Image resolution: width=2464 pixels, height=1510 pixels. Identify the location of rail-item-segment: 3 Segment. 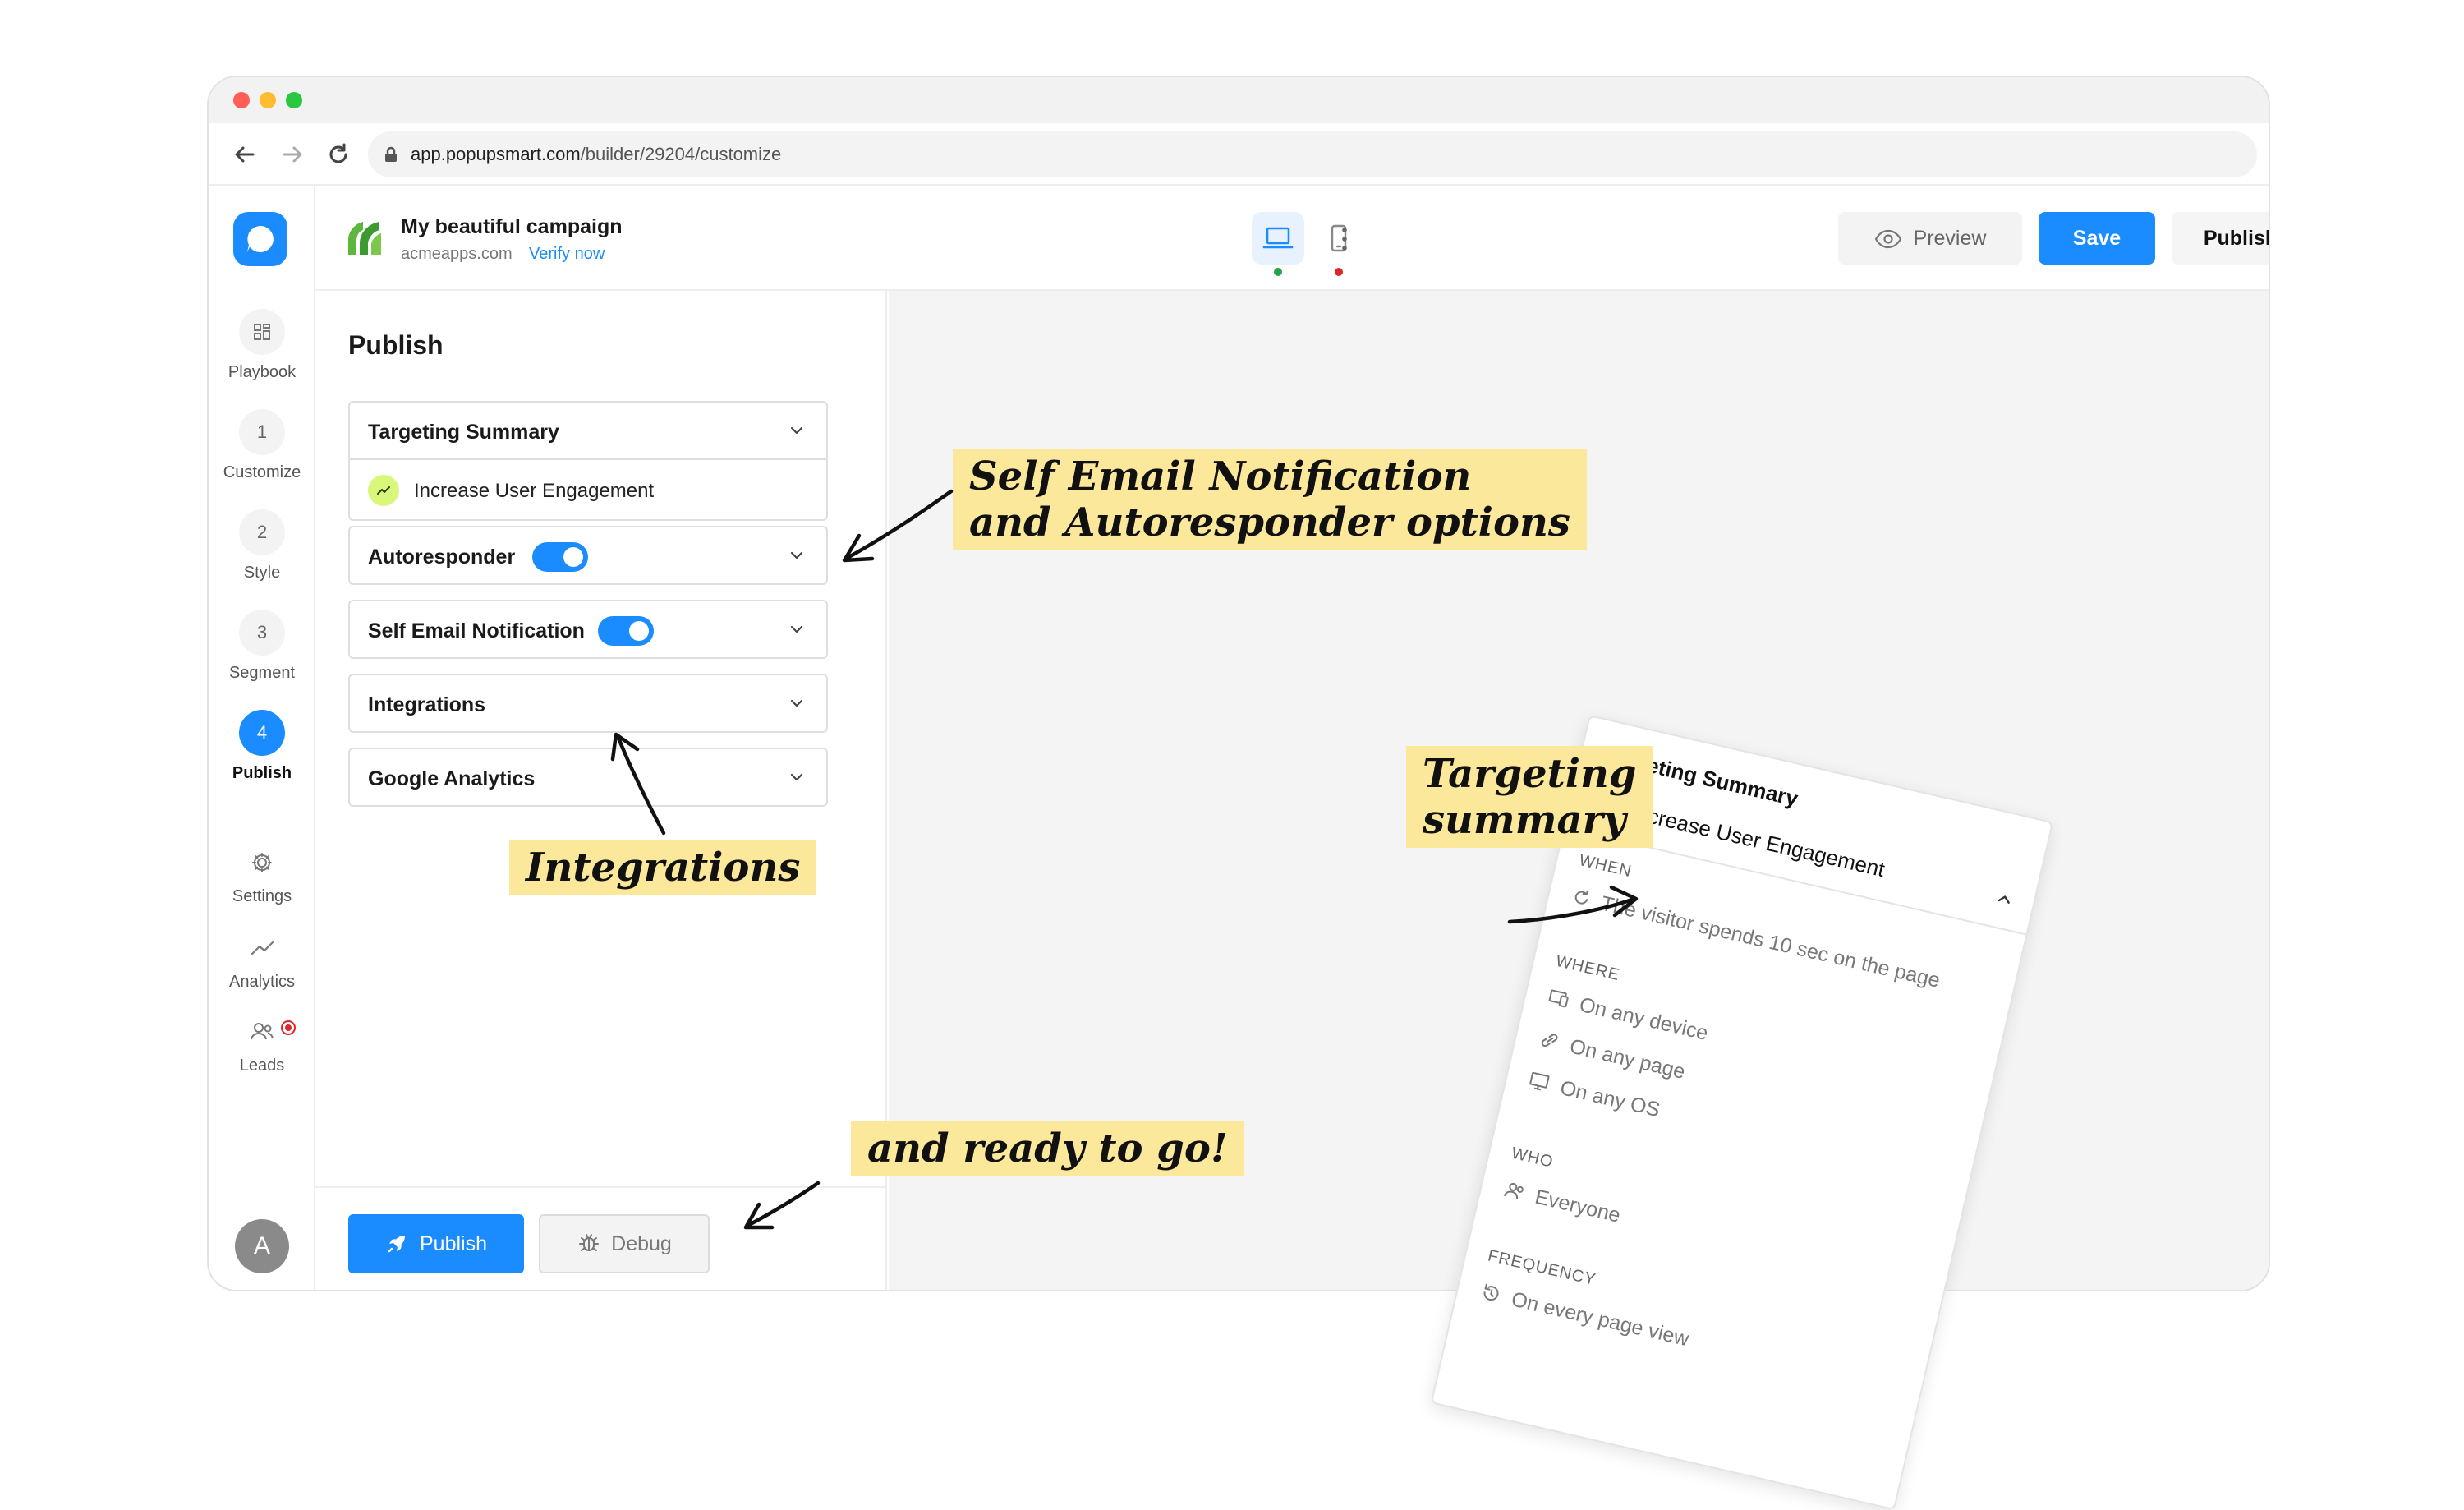
(262, 646).